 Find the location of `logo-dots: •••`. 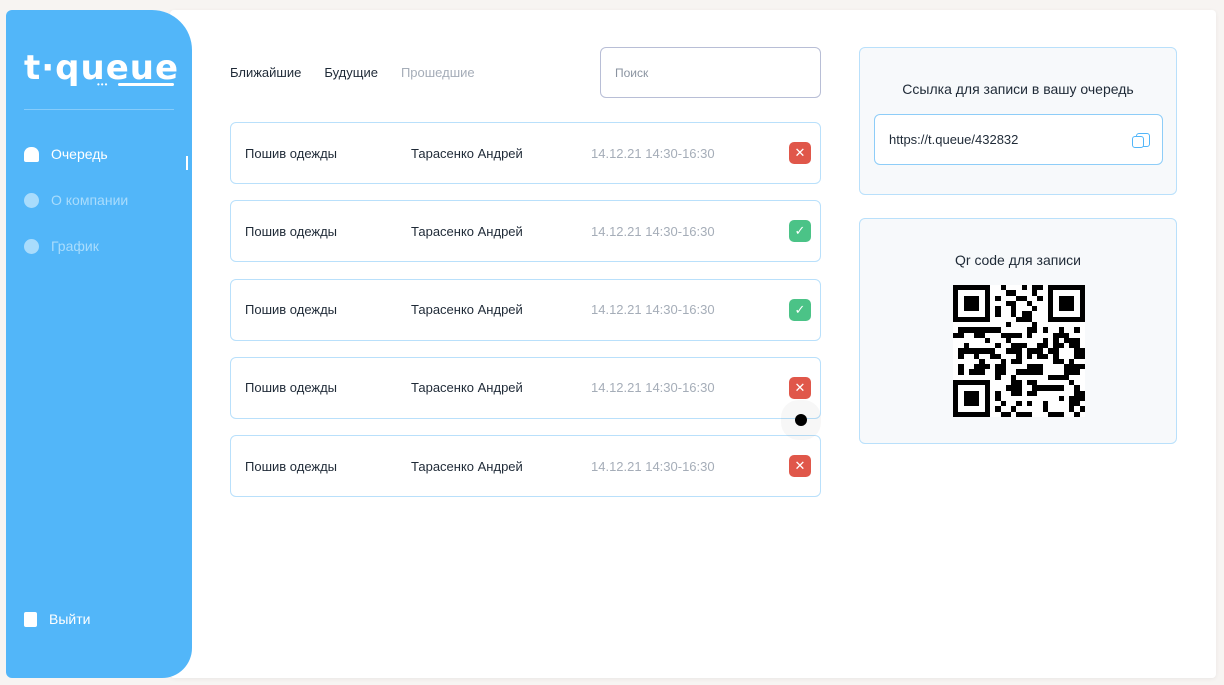

logo-dots: ••• is located at coordinates (103, 84).